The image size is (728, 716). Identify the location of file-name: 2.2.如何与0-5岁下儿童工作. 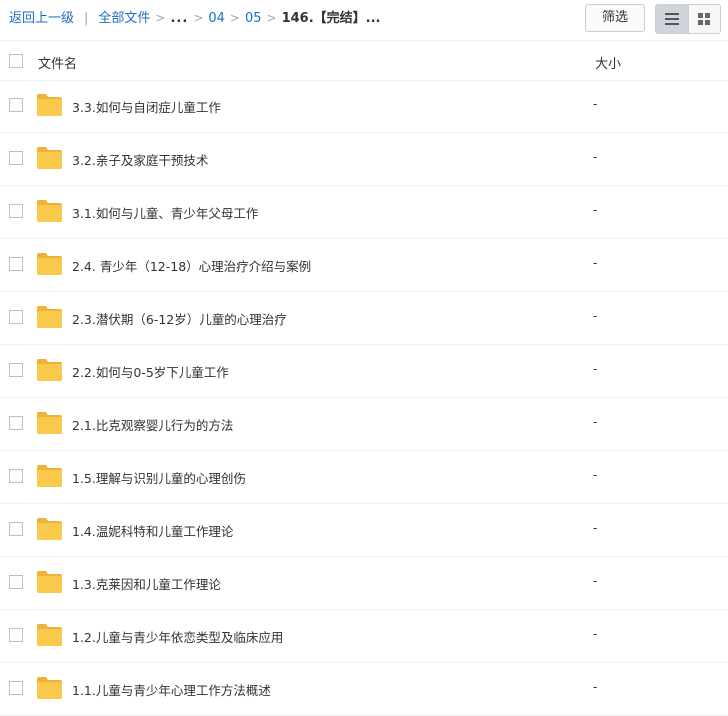
(150, 371).